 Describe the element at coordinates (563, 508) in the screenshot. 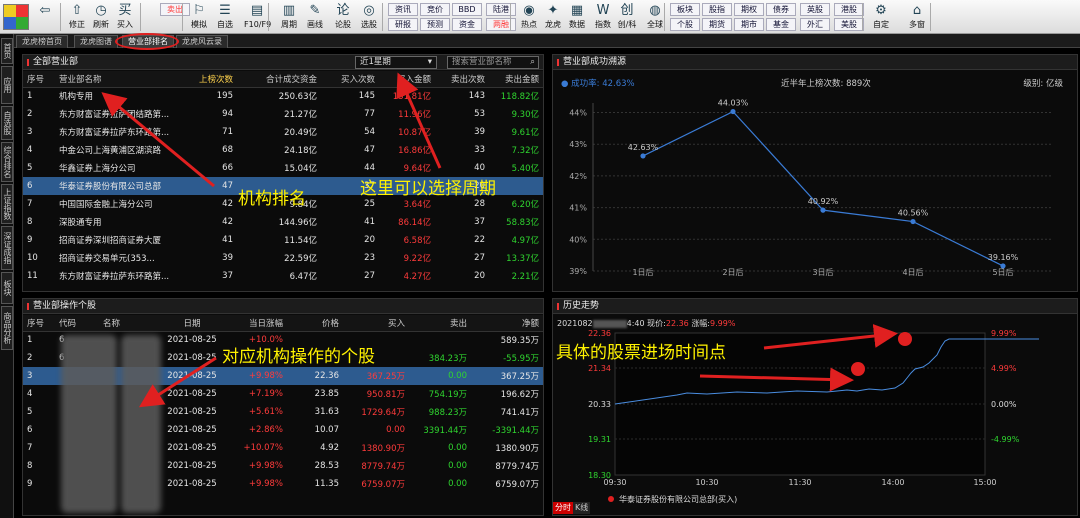

I see `tab-intraday: 分时` at that location.